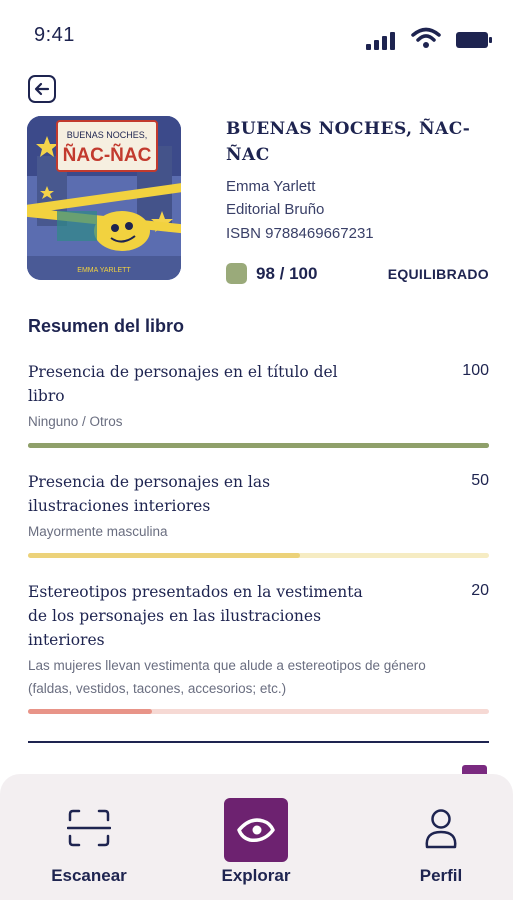 This screenshot has width=513, height=900. Describe the element at coordinates (441, 829) in the screenshot. I see `user-icon` at that location.